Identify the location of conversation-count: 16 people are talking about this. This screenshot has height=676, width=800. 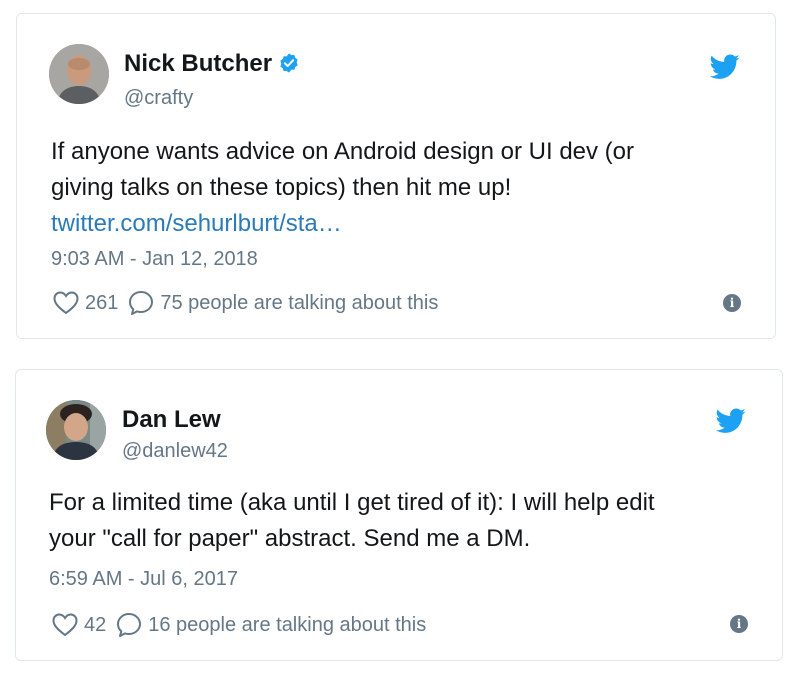
(287, 625).